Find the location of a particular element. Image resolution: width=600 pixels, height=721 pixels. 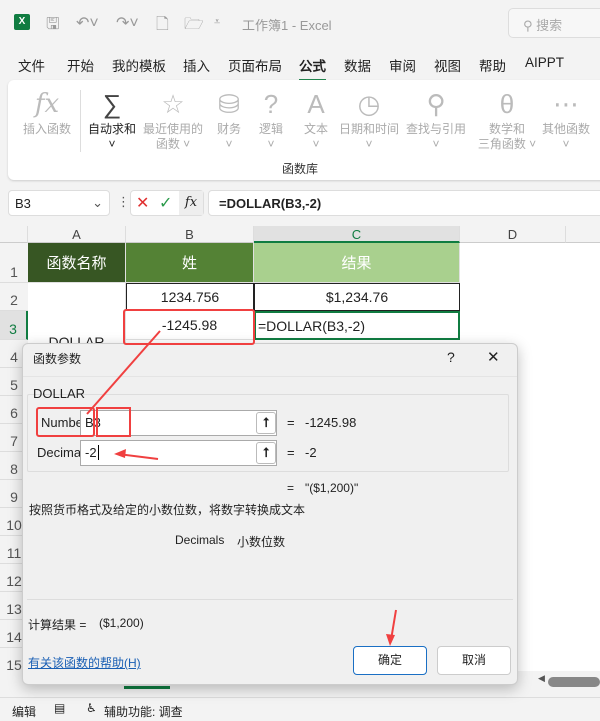

status-bar: 编辑 ▤ ♿ 辅助功能: 调查 is located at coordinates (300, 709).